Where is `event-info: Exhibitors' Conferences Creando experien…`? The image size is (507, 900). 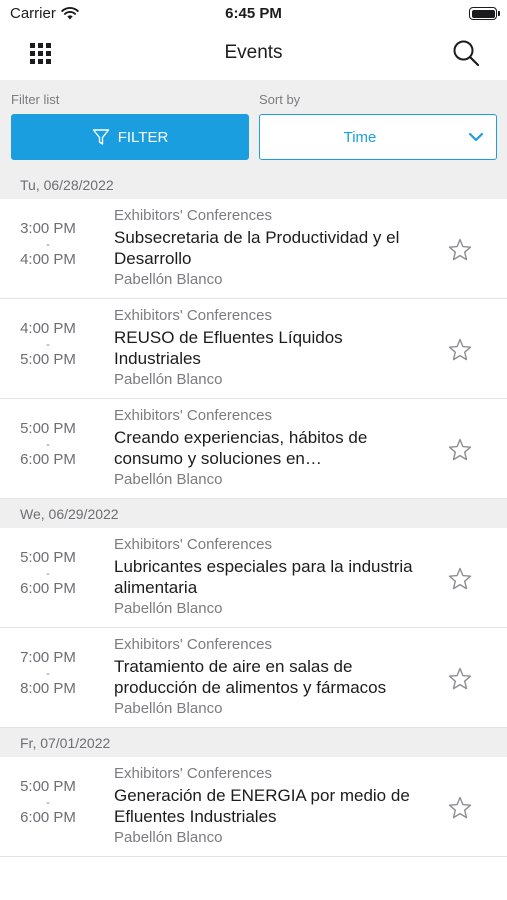
event-info: Exhibitors' Conferences Creando experien… is located at coordinates (272, 448).